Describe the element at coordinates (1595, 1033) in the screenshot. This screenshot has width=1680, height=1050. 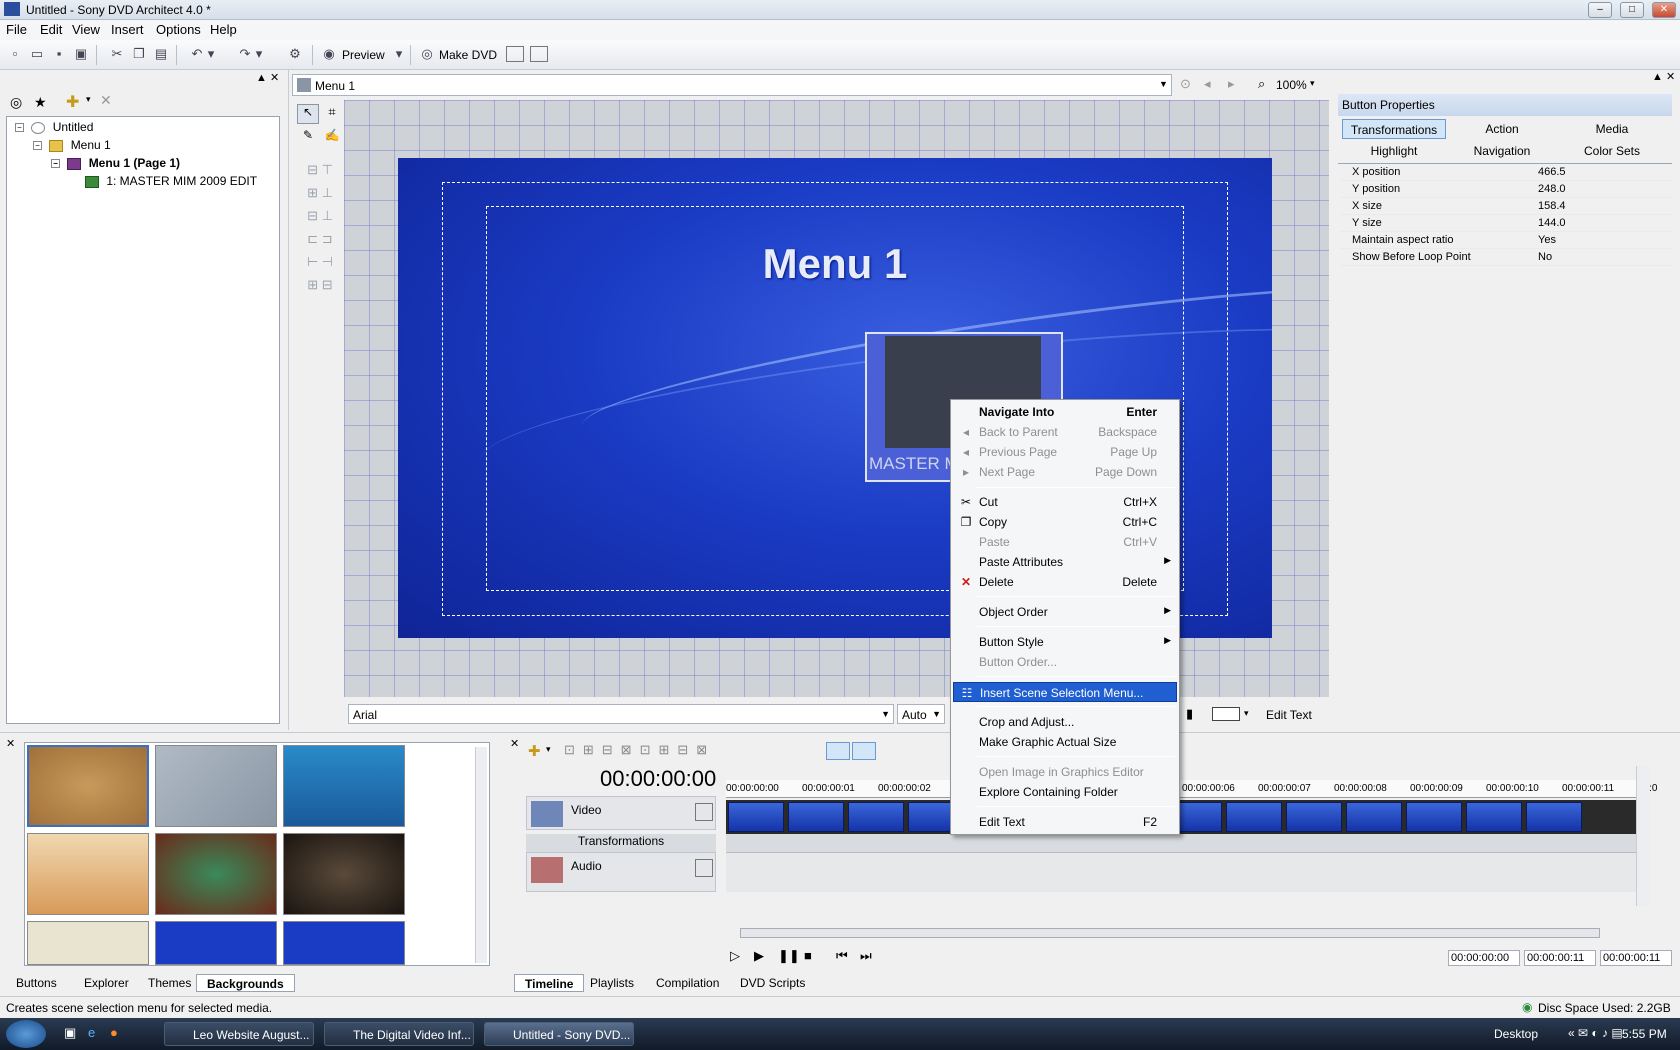
I see `tray-icons: « ✉ ◐ ♪ ▤` at that location.